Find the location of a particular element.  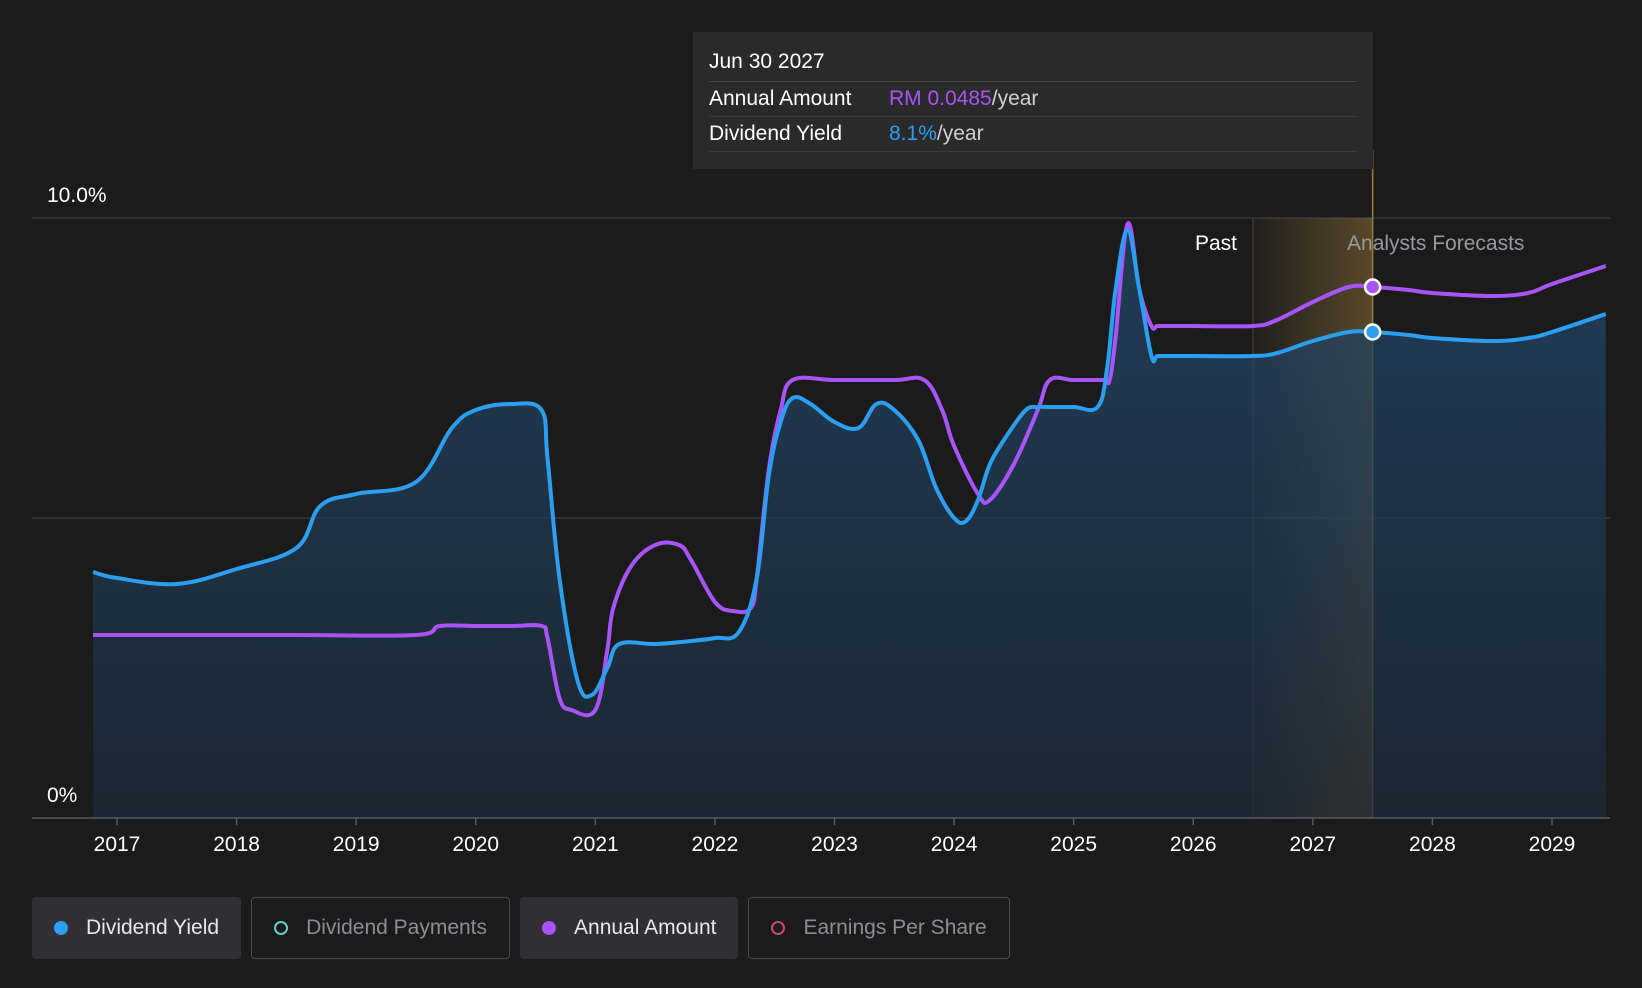

legend-annual-amount: Annual Amount is located at coordinates (629, 928).